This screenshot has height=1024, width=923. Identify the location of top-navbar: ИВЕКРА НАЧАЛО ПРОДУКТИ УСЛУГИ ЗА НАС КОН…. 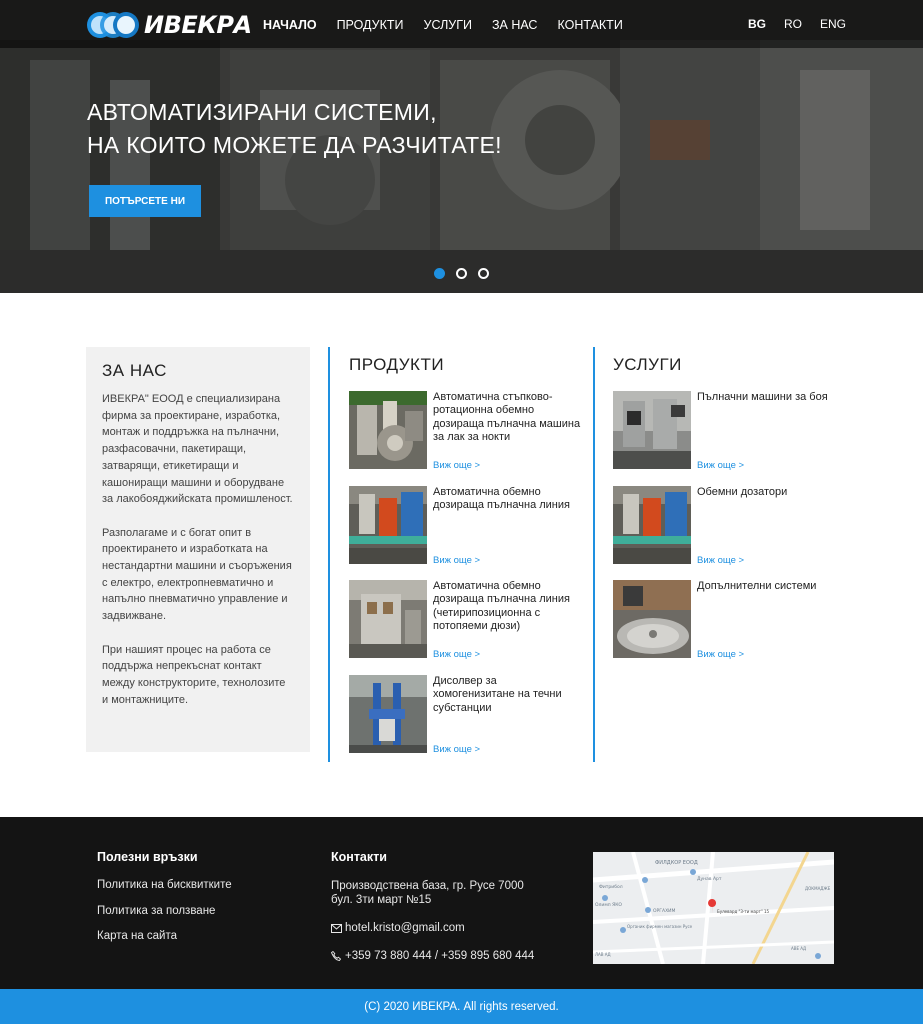
(461, 24).